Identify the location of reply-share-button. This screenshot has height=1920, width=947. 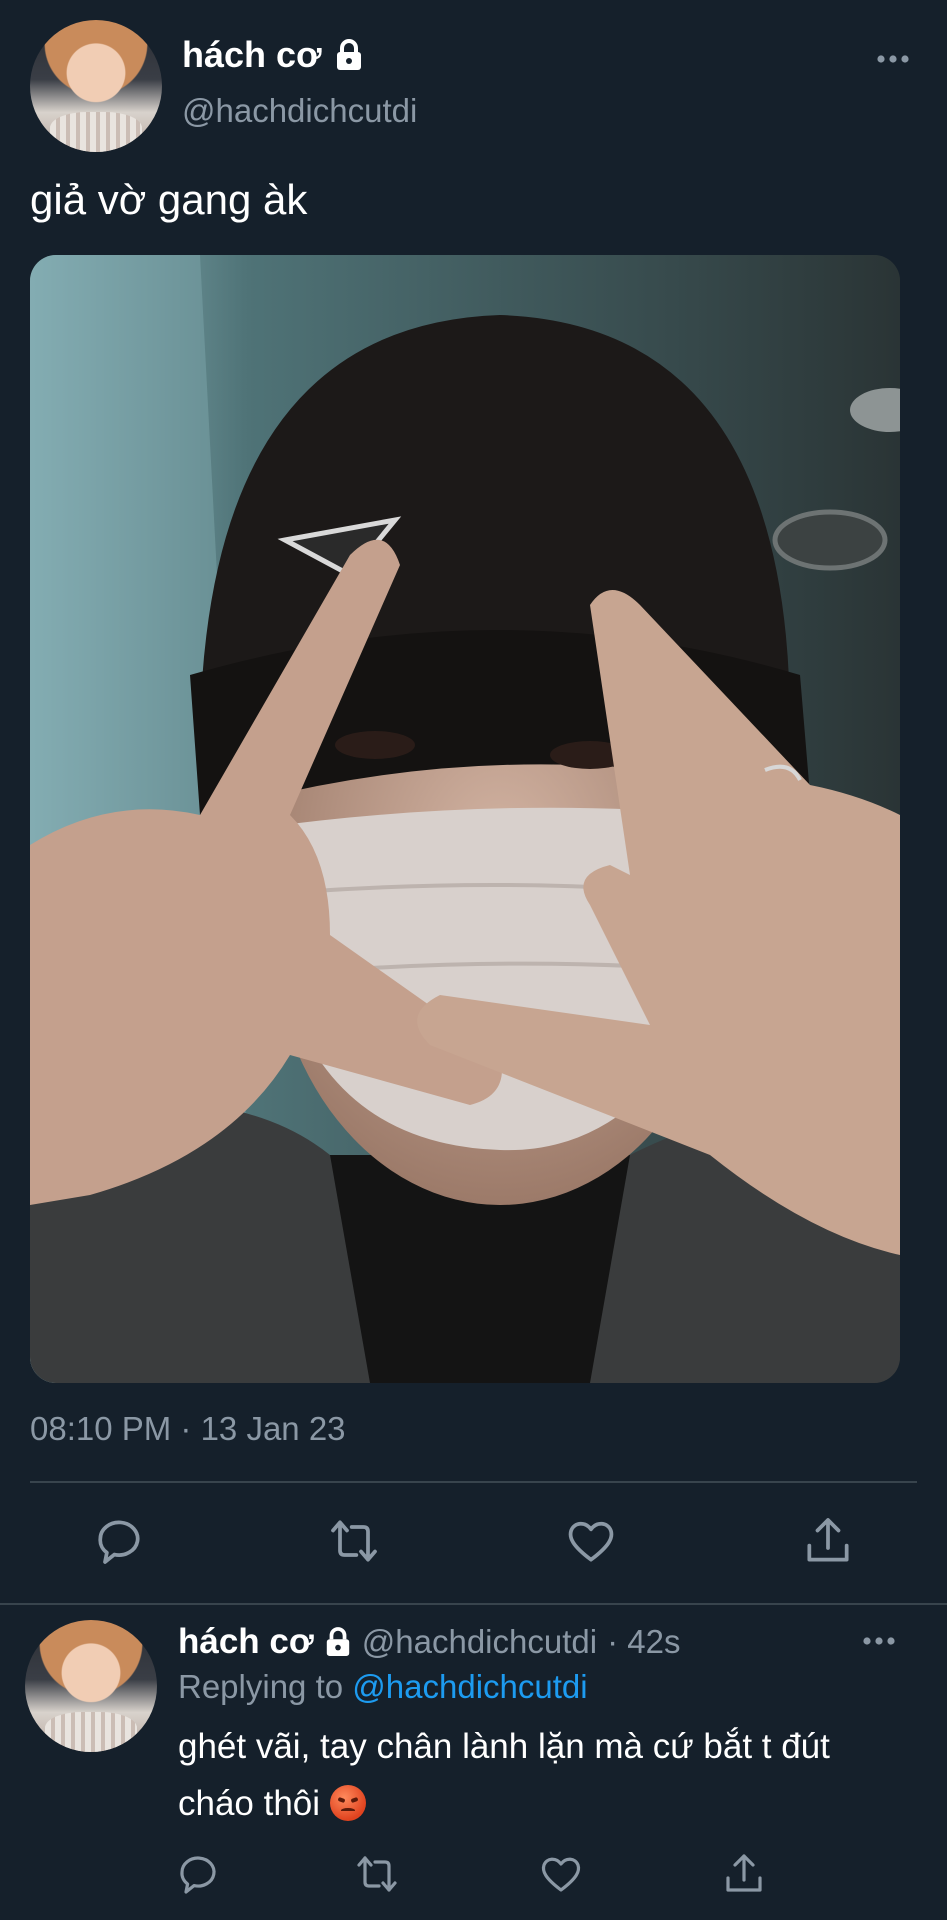
(744, 1874).